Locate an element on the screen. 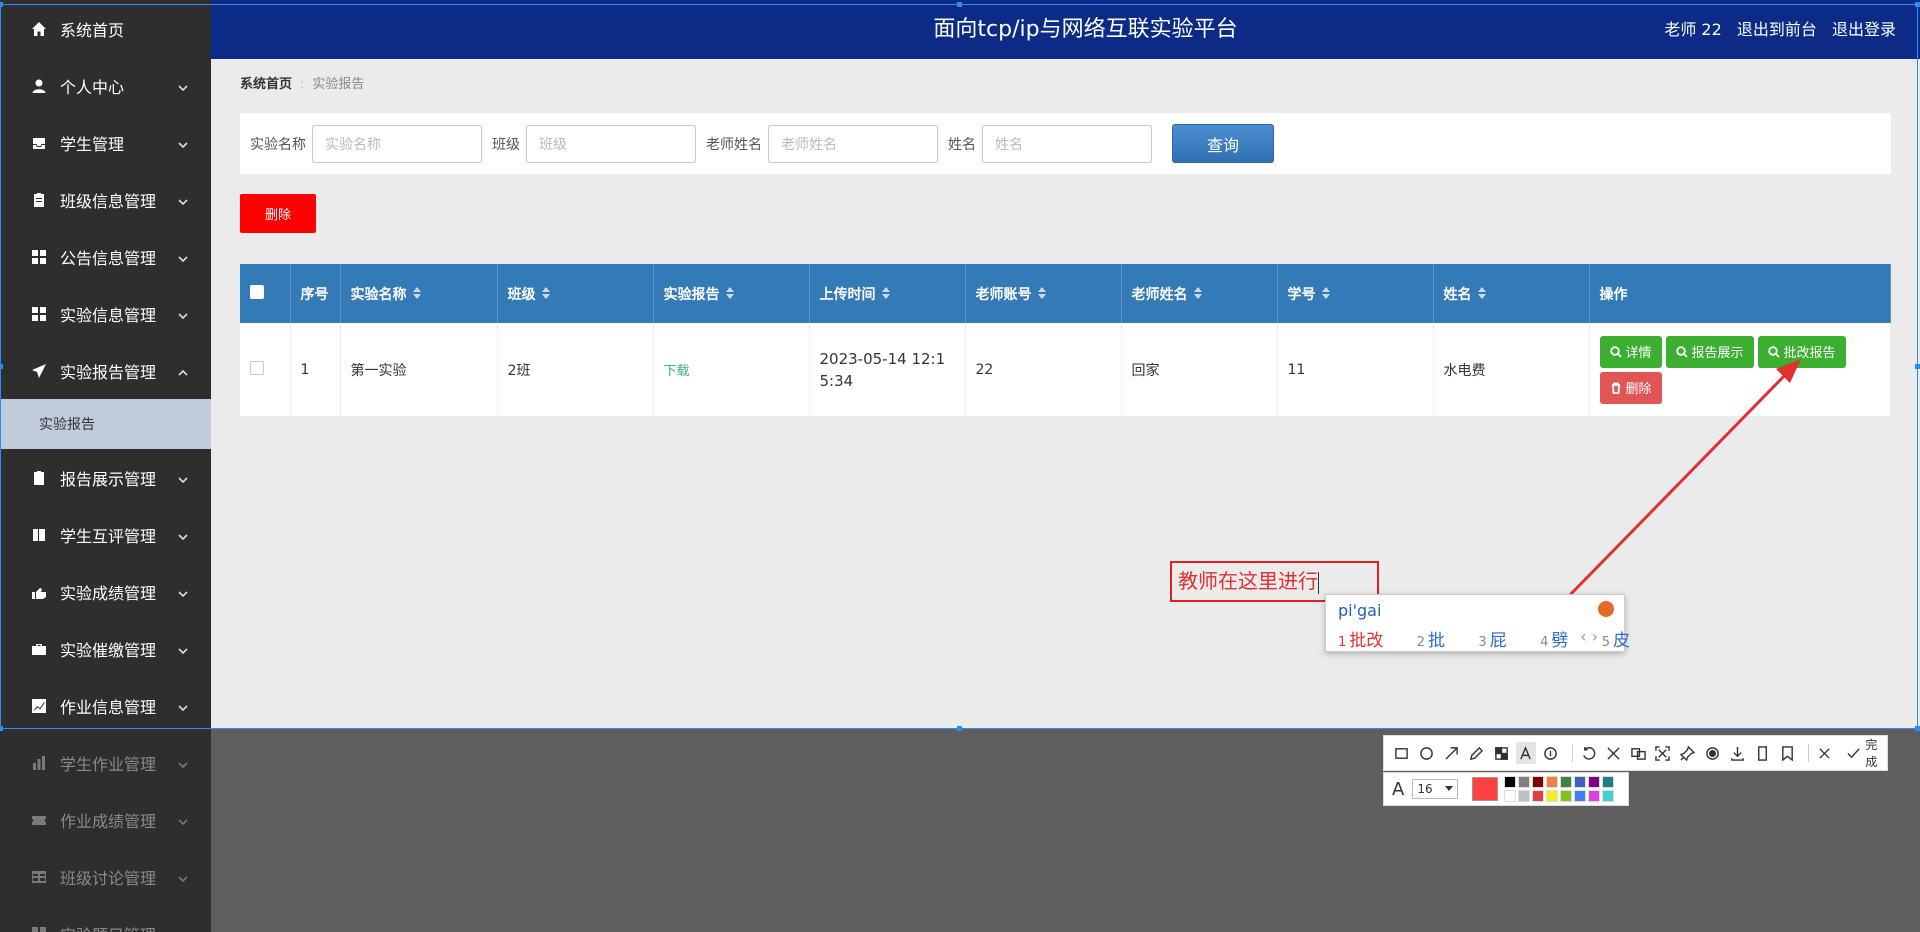 The image size is (1920, 932). column-header: 姓名 is located at coordinates (1511, 293).